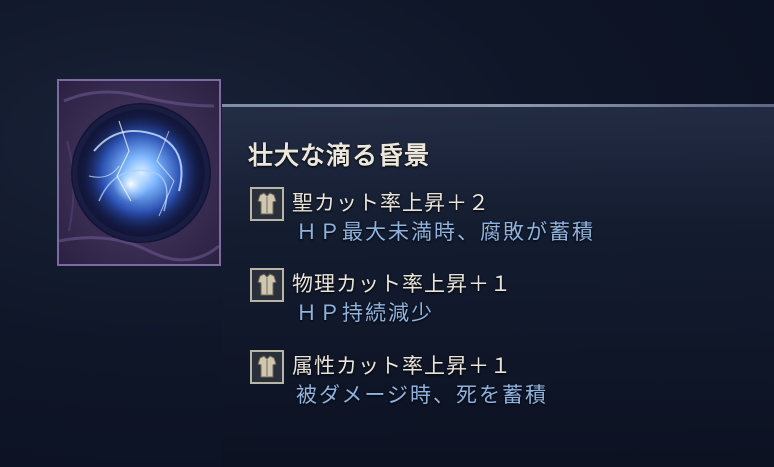 This screenshot has width=774, height=467. I want to click on item-image-frame, so click(139, 172).